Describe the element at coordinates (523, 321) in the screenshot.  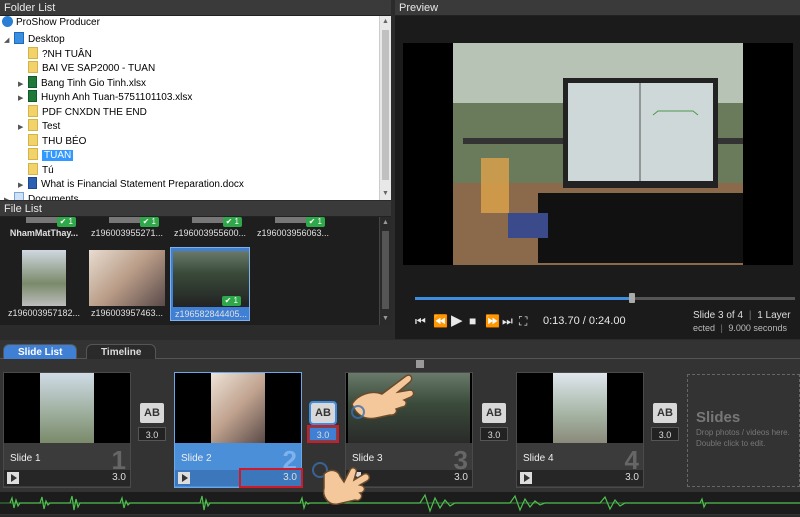
I see `fullscreen-icon: ⛶` at that location.